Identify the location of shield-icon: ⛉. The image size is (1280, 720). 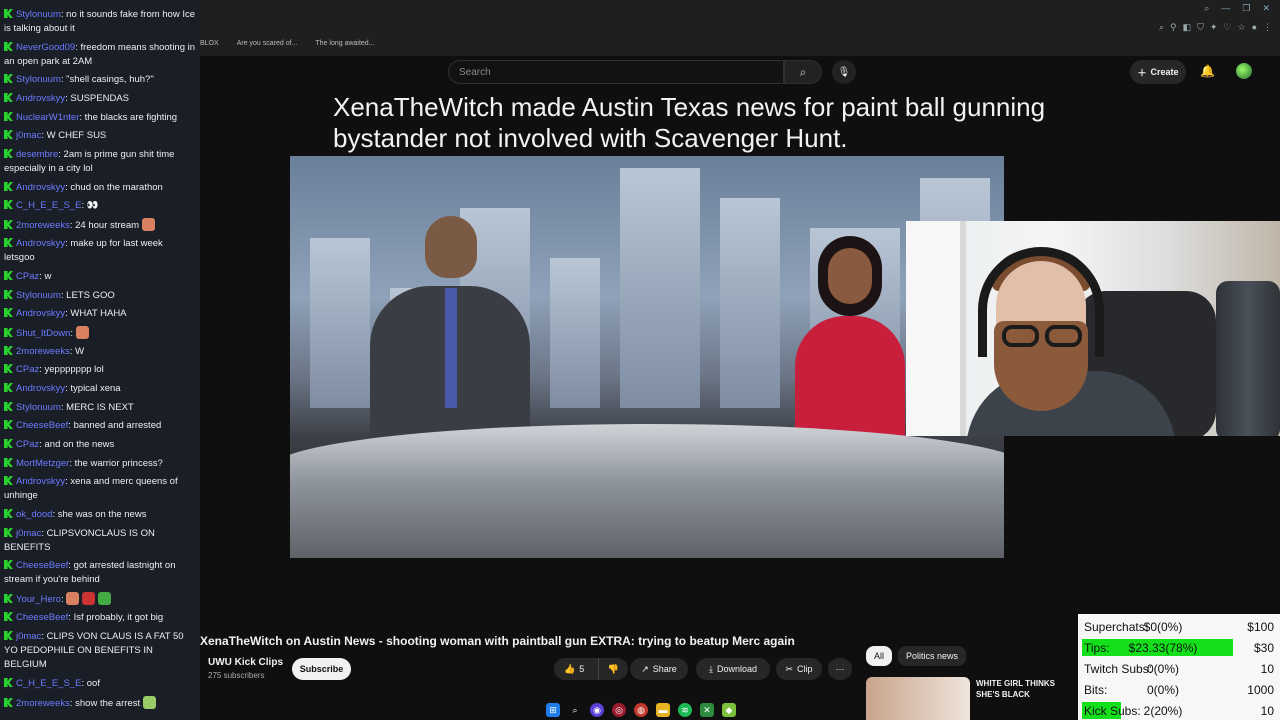
(1200, 27).